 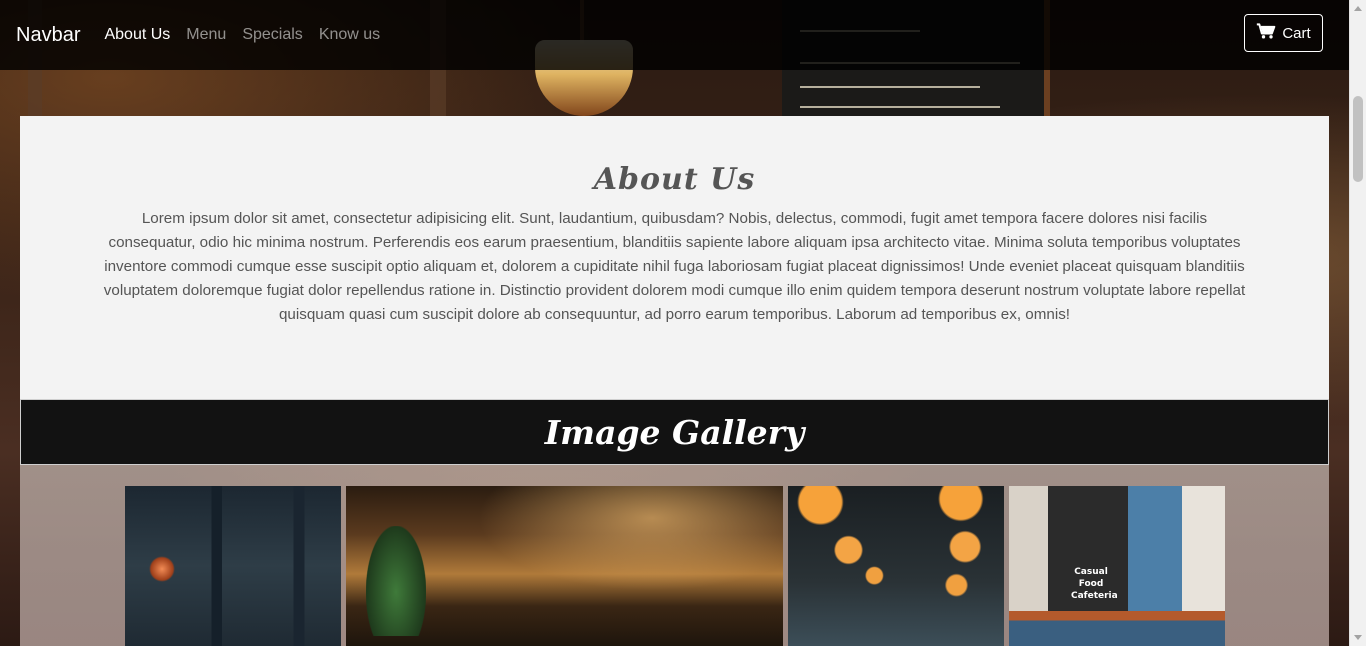 What do you see at coordinates (674, 179) in the screenshot?
I see `about-title: About Us` at bounding box center [674, 179].